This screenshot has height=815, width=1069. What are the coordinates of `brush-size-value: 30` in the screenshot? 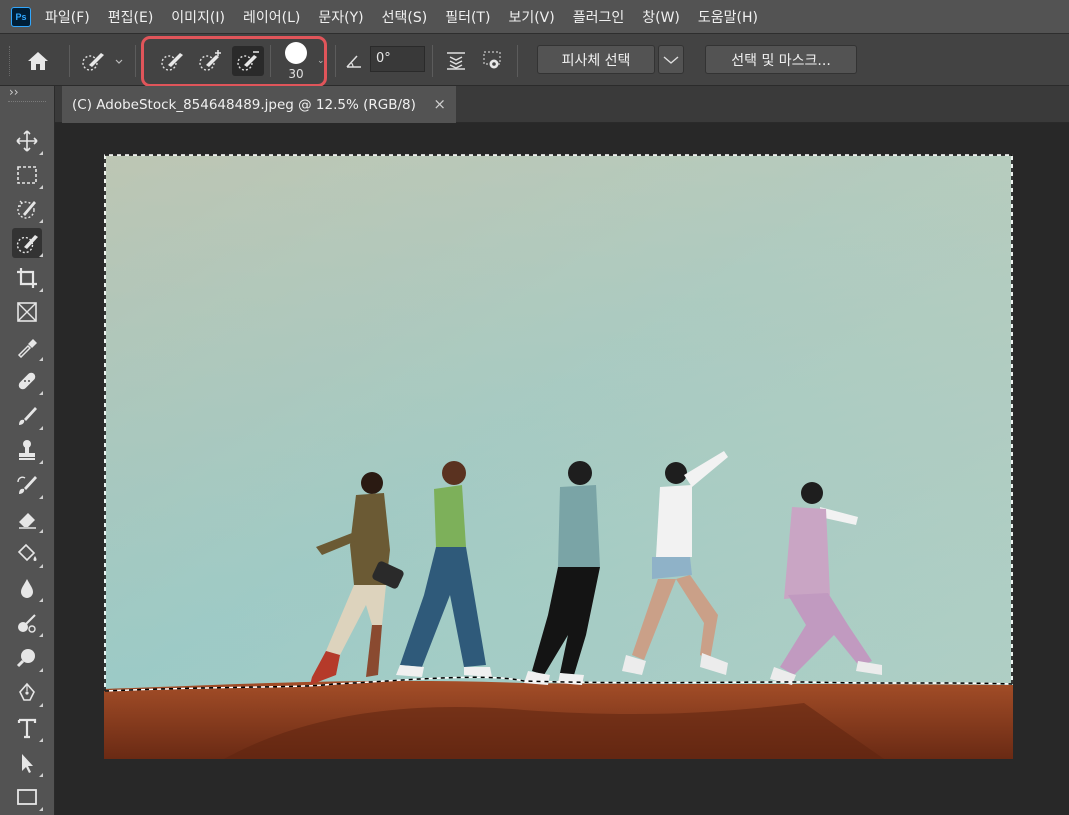 It's located at (296, 74).